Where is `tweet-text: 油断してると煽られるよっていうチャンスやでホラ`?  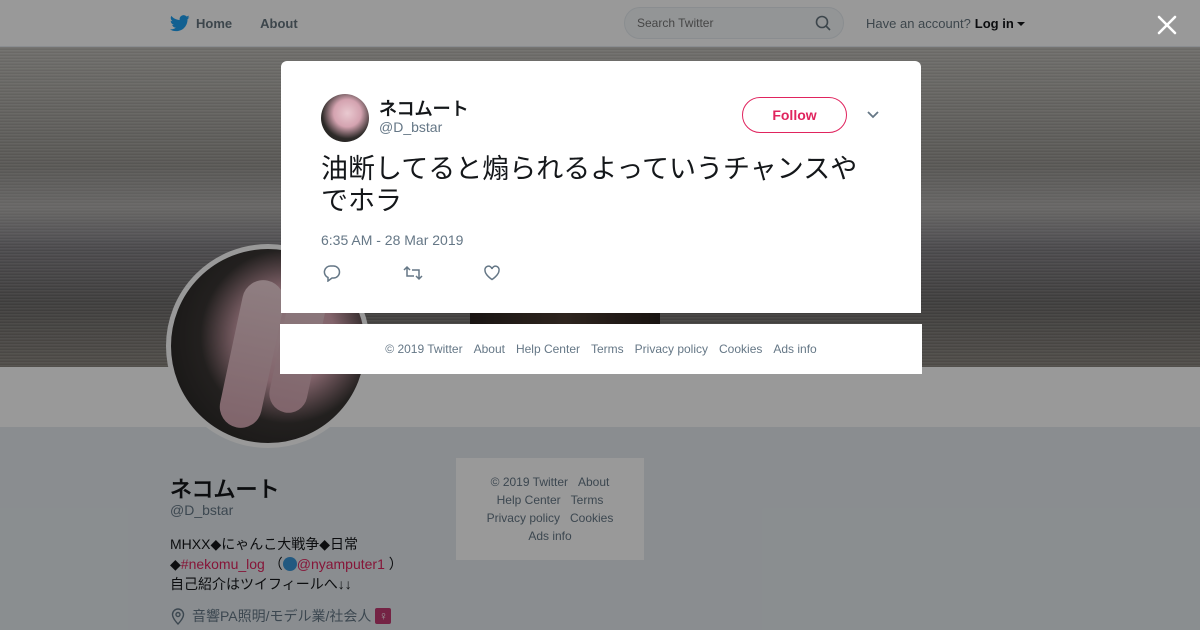
tweet-text: 油断してると煽られるよっていうチャンスやでホラ is located at coordinates (589, 185).